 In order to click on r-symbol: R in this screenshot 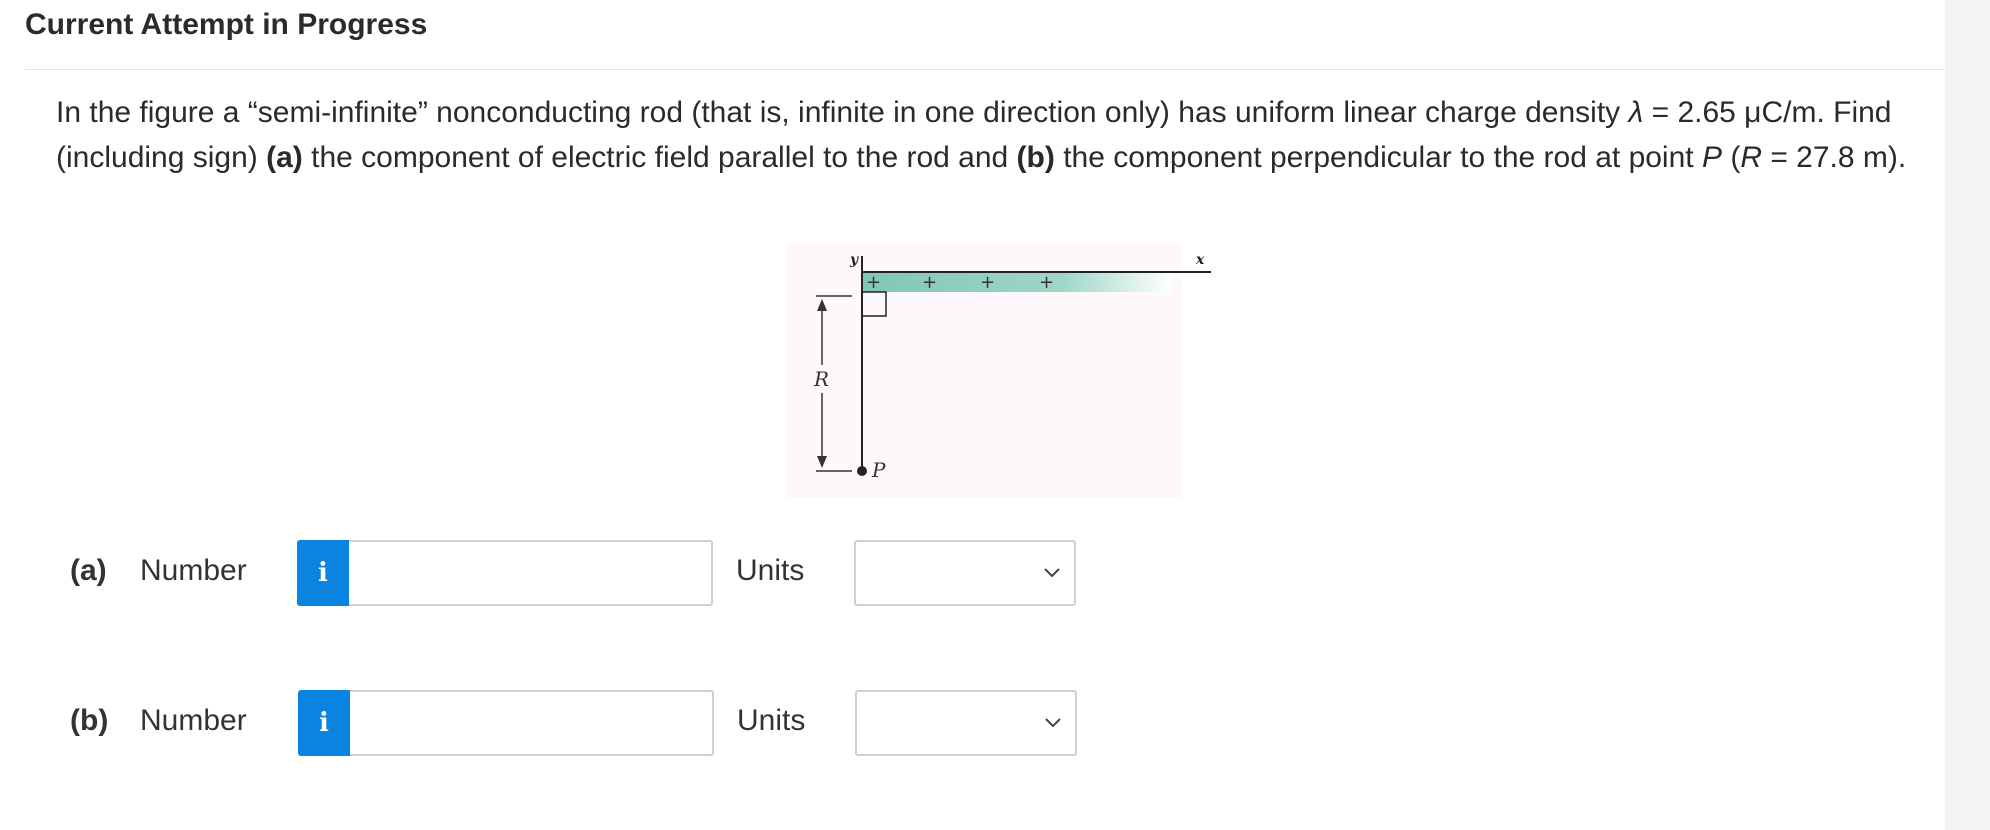, I will do `click(1751, 157)`.